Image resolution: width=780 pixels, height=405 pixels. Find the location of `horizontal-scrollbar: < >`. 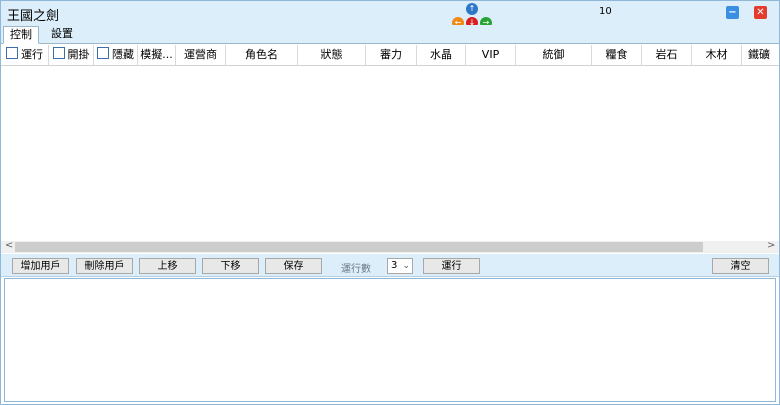

horizontal-scrollbar: < > is located at coordinates (390, 246).